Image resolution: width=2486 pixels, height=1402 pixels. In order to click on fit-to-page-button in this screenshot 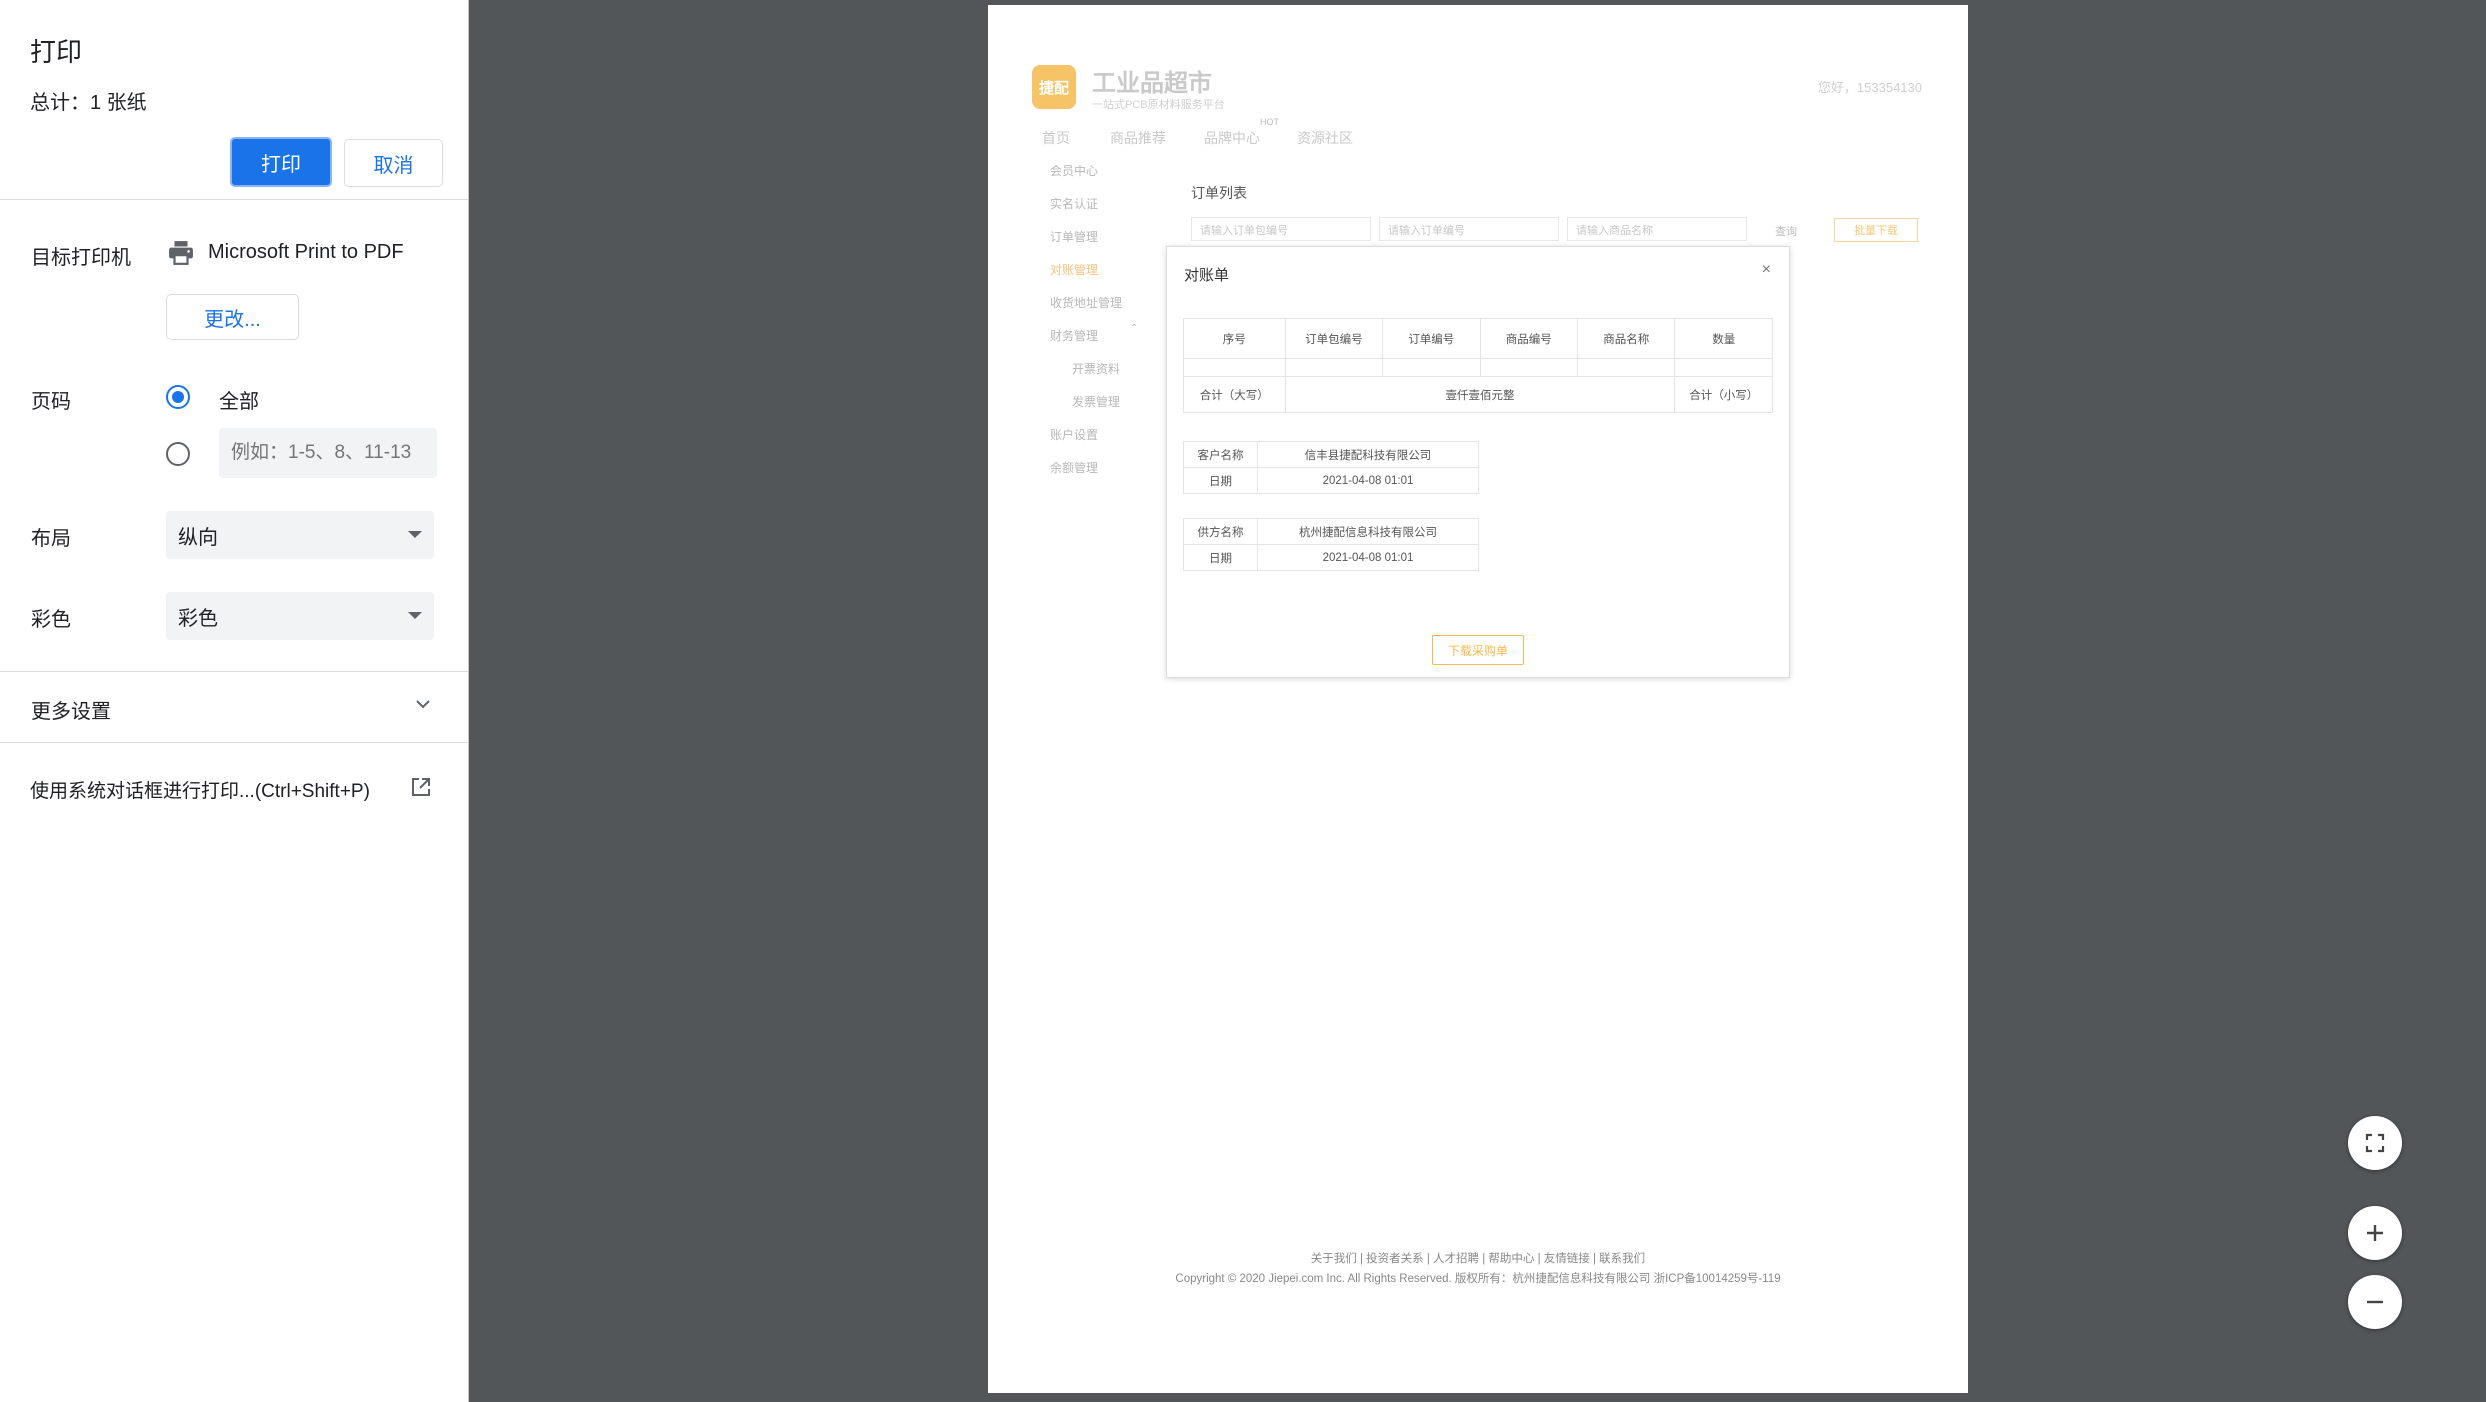, I will do `click(2375, 1143)`.